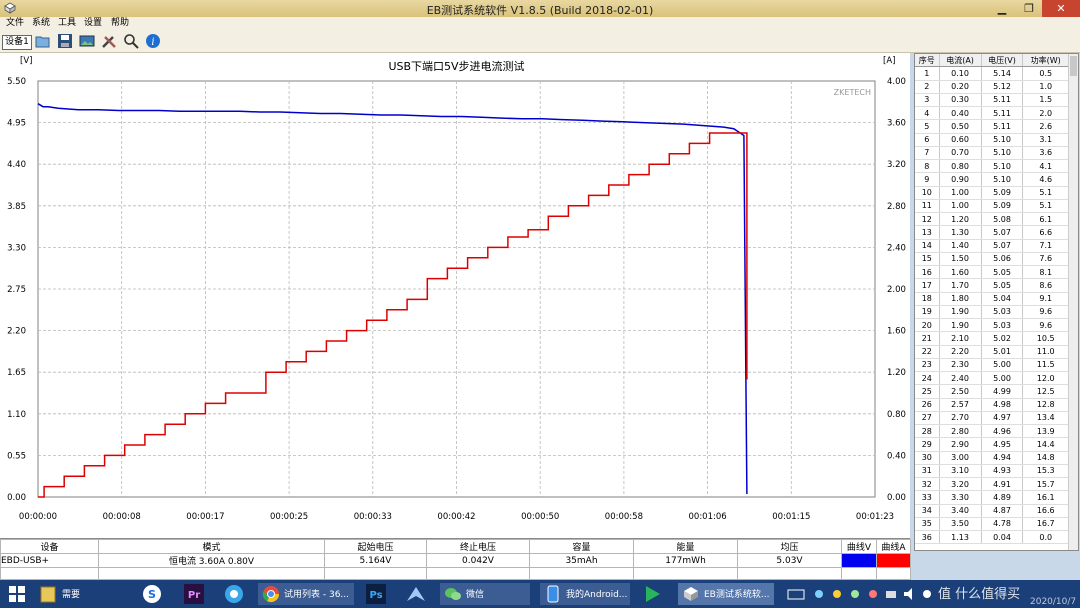 Image resolution: width=1080 pixels, height=608 pixels. What do you see at coordinates (685, 560) in the screenshot?
I see `summary-cell: 177mWh` at bounding box center [685, 560].